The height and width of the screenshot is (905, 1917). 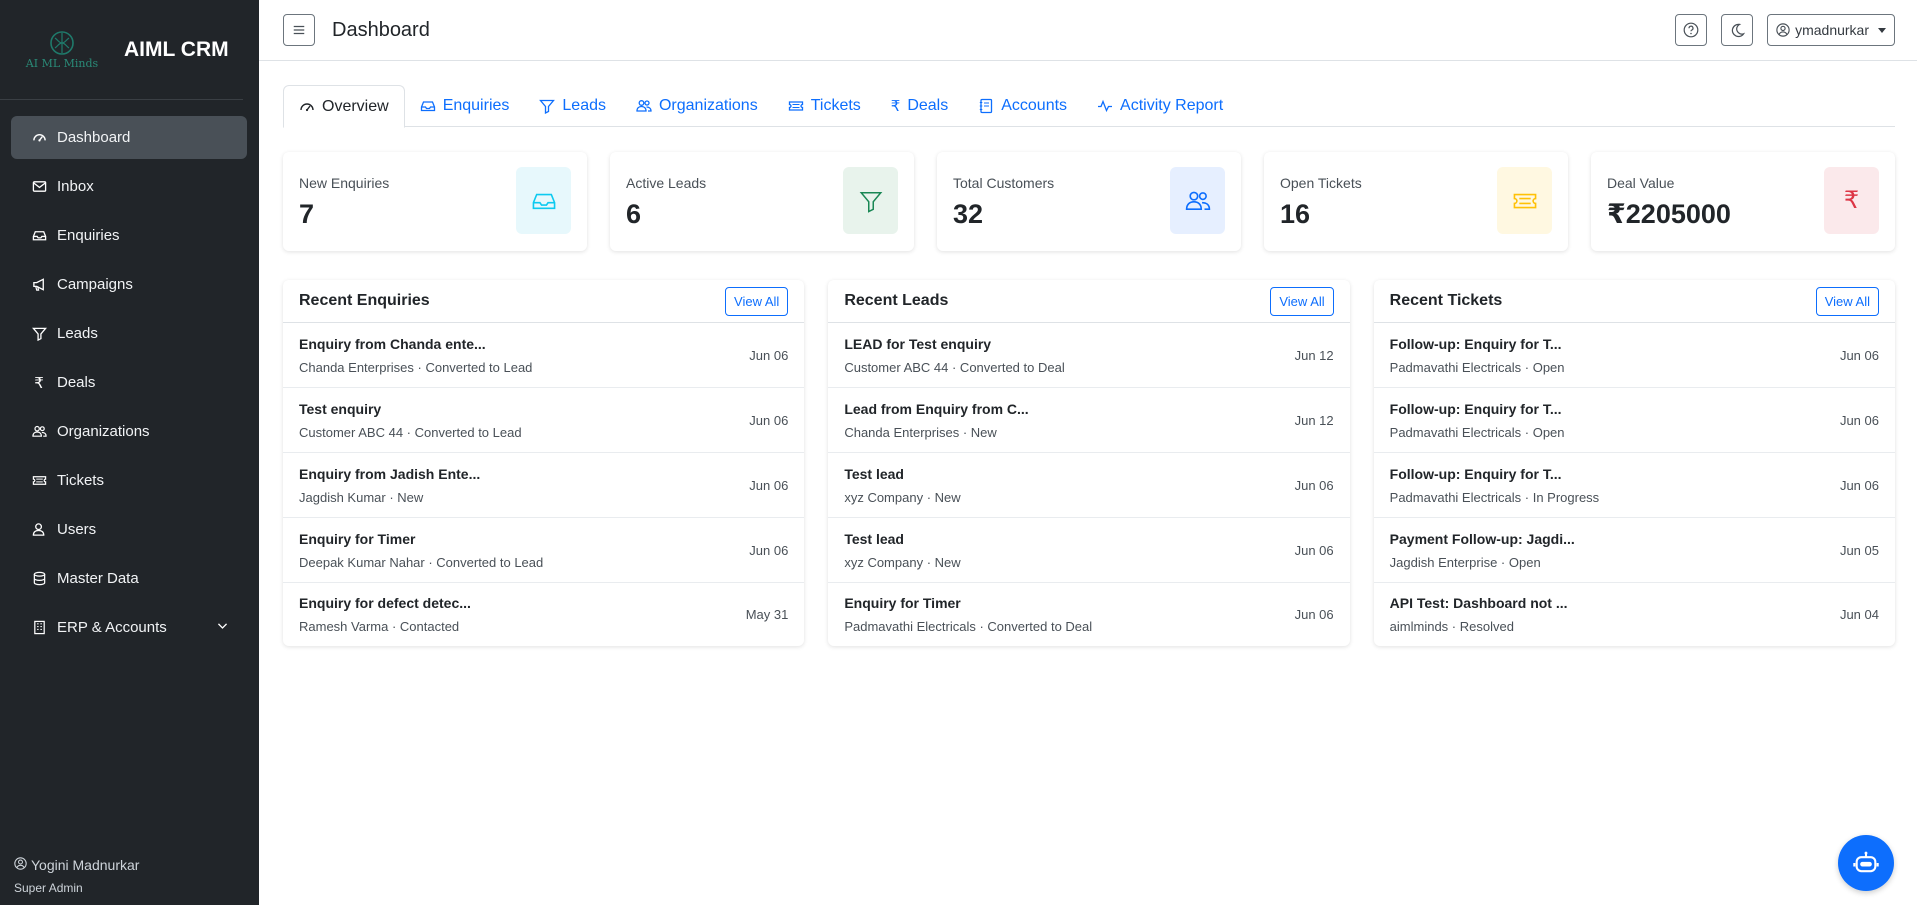 I want to click on stat-card-active-leads: Active Leads 6, so click(x=762, y=201).